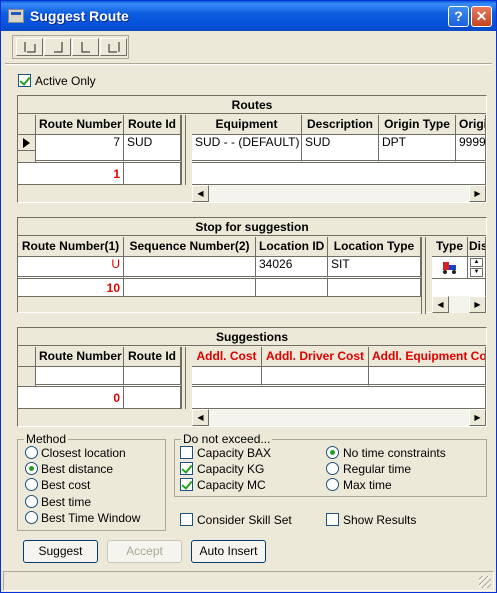 This screenshot has height=593, width=497. What do you see at coordinates (247, 149) in the screenshot?
I see `equipment-cell: SUD - - (DEFAULT)` at bounding box center [247, 149].